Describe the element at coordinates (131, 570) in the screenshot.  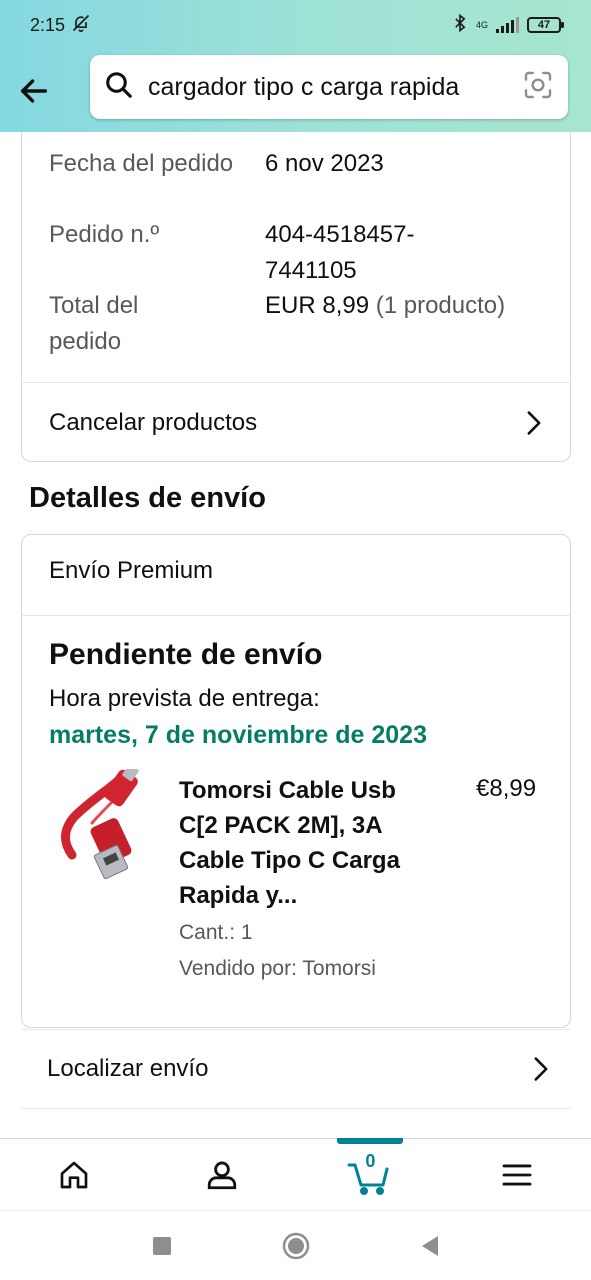
I see `shipping-type: Envío Premium` at that location.